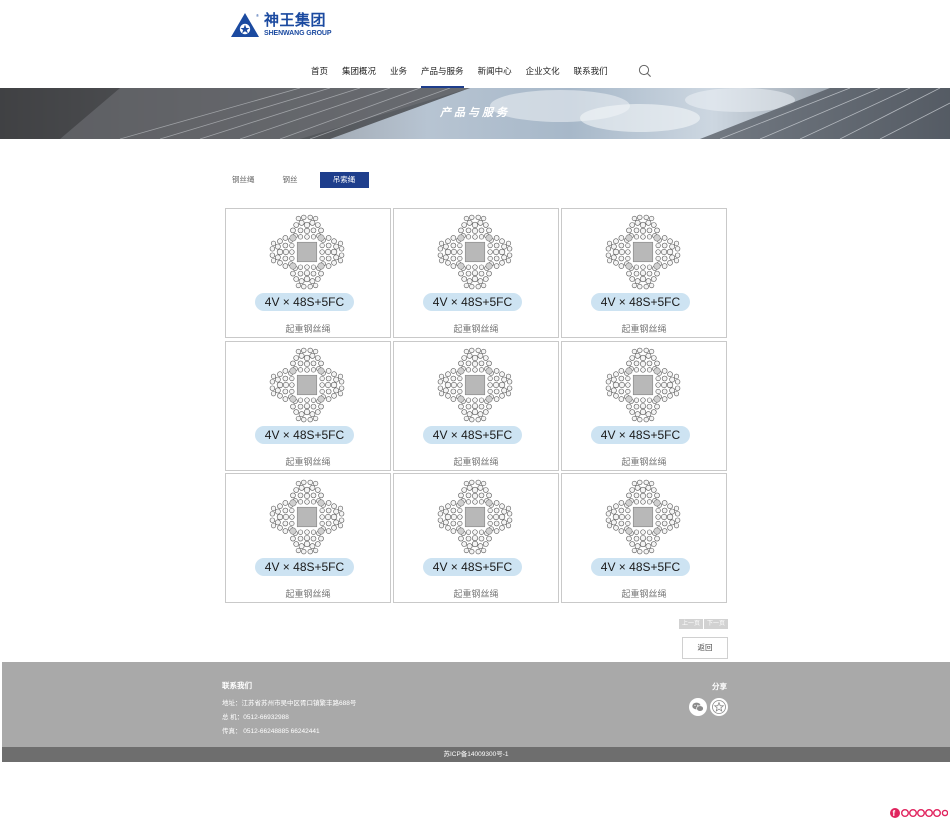 Image resolution: width=950 pixels, height=823 pixels. What do you see at coordinates (719, 686) in the screenshot?
I see `footer-share-title: 分享` at bounding box center [719, 686].